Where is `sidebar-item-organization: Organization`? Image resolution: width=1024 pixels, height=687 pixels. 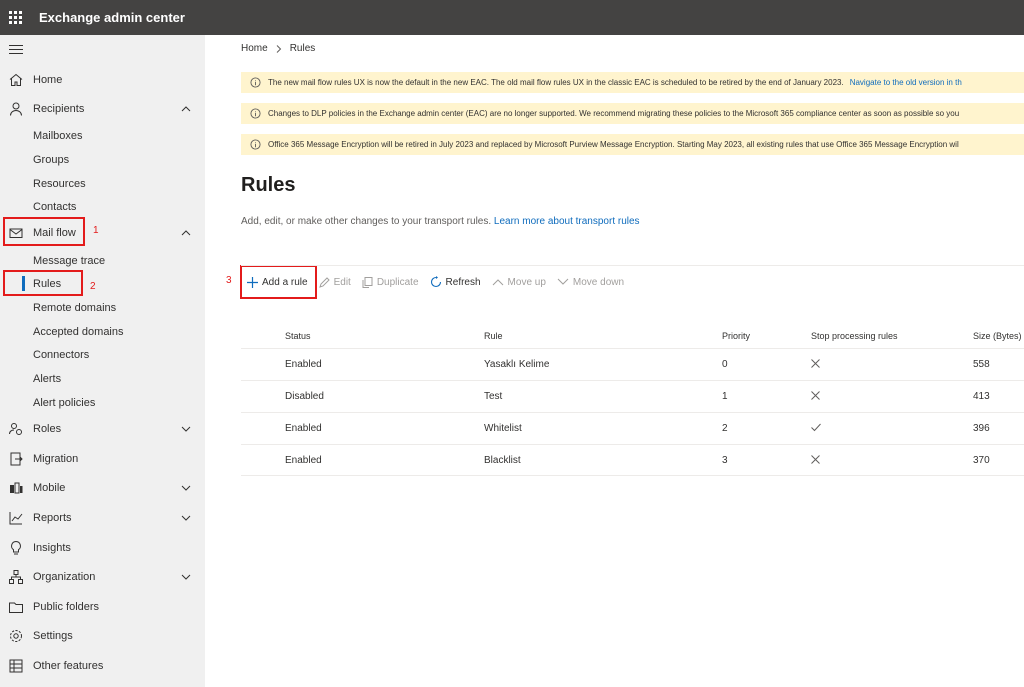 sidebar-item-organization: Organization is located at coordinates (102, 577).